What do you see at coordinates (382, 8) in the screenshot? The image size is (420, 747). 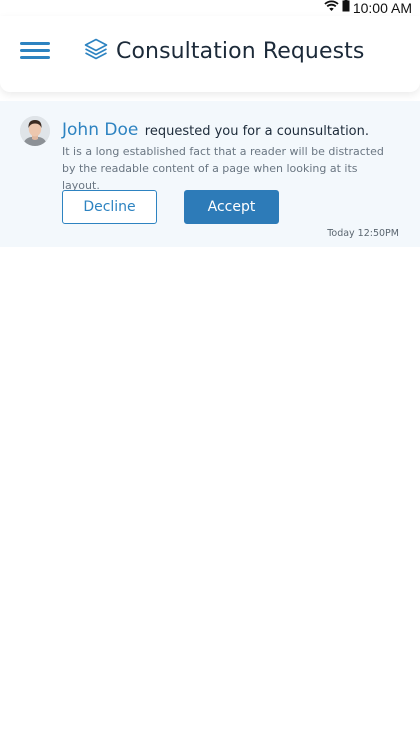 I see `status-time: 10:00 AM` at bounding box center [382, 8].